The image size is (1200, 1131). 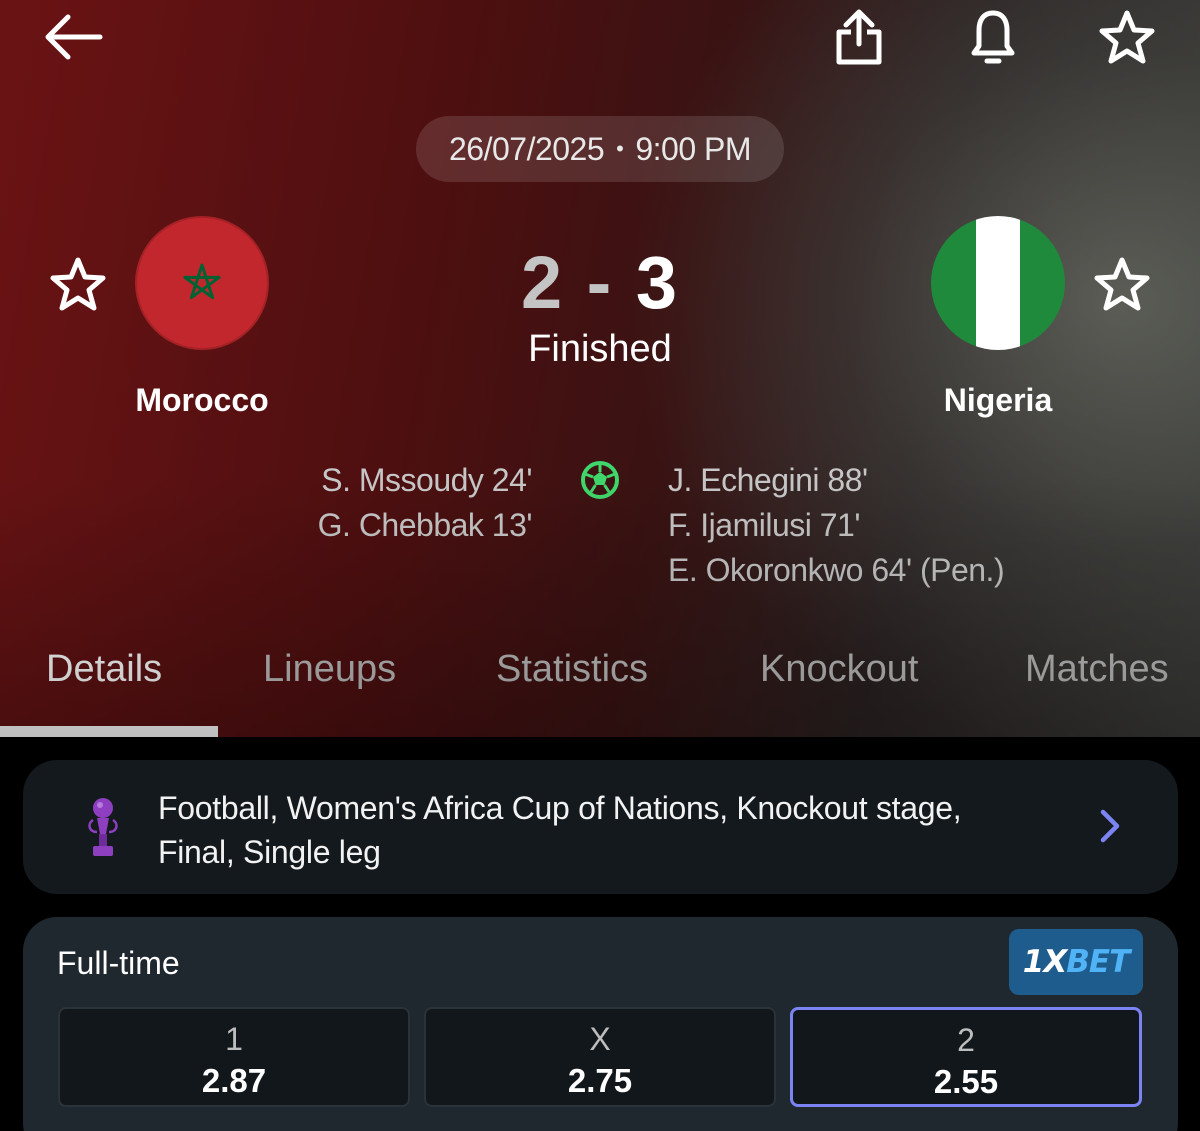 I want to click on favorite-home-team-button, so click(x=78, y=284).